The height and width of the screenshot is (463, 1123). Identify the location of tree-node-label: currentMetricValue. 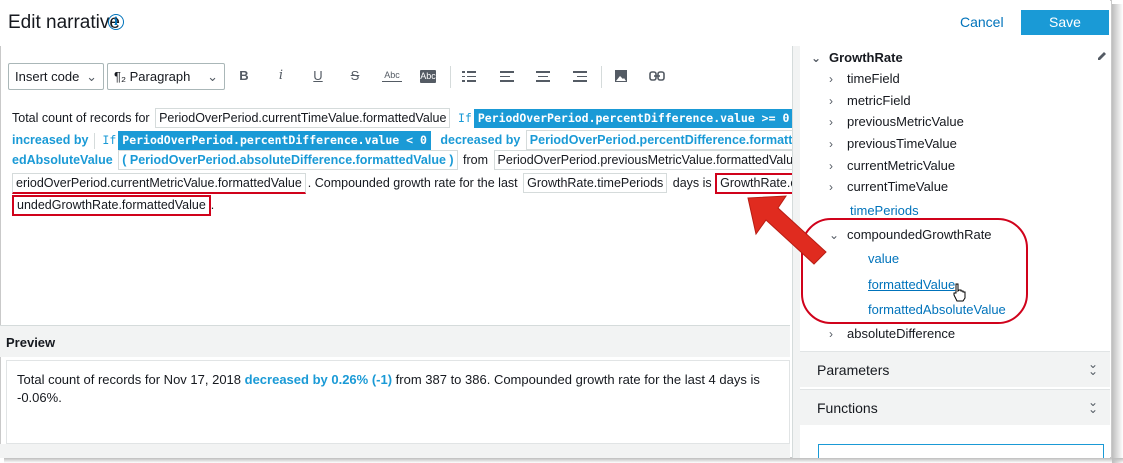
(901, 165).